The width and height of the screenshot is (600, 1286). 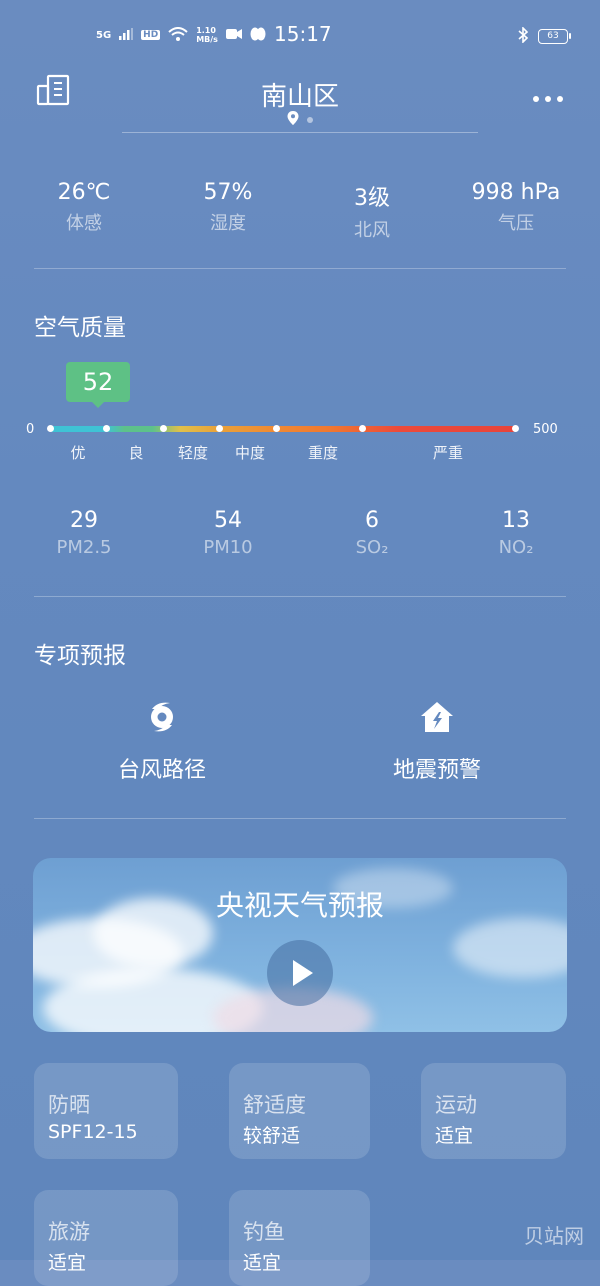 What do you see at coordinates (372, 213) in the screenshot?
I see `metric-wind: 3级 北风` at bounding box center [372, 213].